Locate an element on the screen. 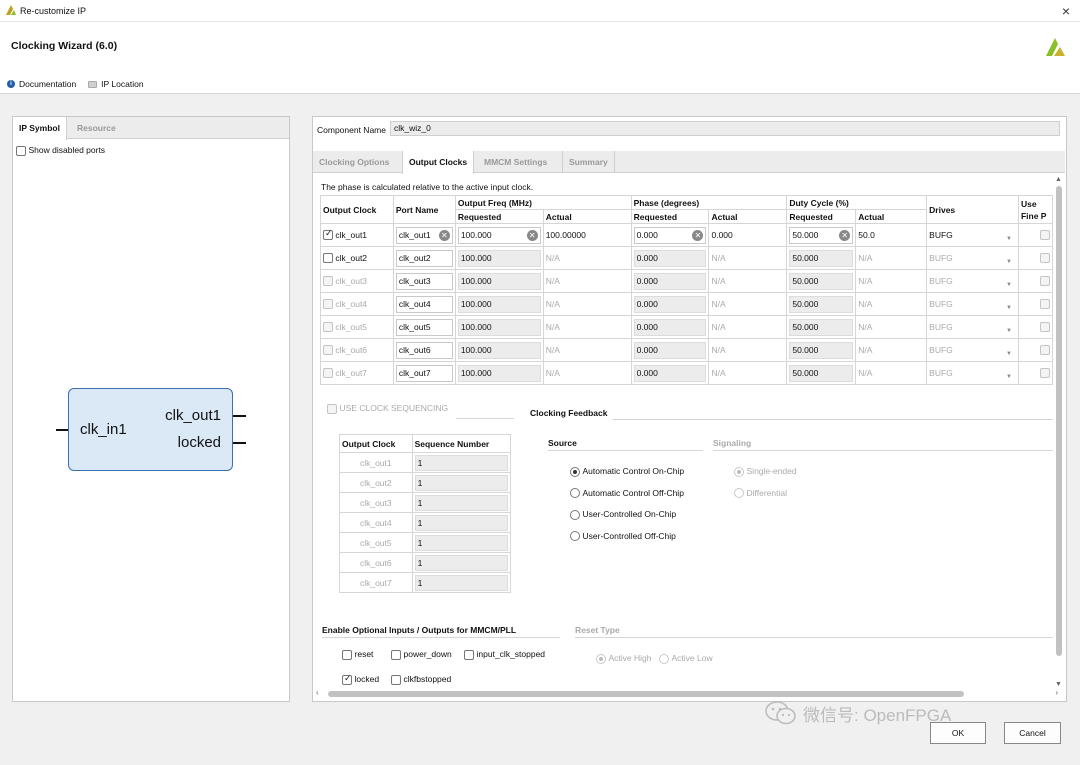  vertical-scrollbar: ▲ ▼ is located at coordinates (1059, 432).